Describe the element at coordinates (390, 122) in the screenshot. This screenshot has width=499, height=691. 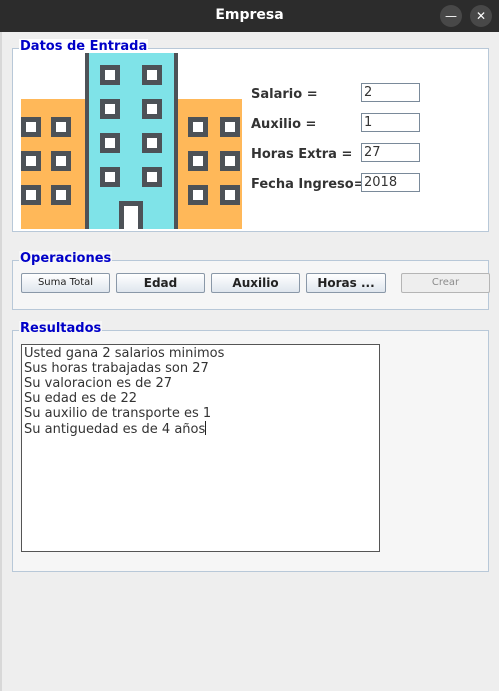
I see `auxilio-field: 1` at that location.